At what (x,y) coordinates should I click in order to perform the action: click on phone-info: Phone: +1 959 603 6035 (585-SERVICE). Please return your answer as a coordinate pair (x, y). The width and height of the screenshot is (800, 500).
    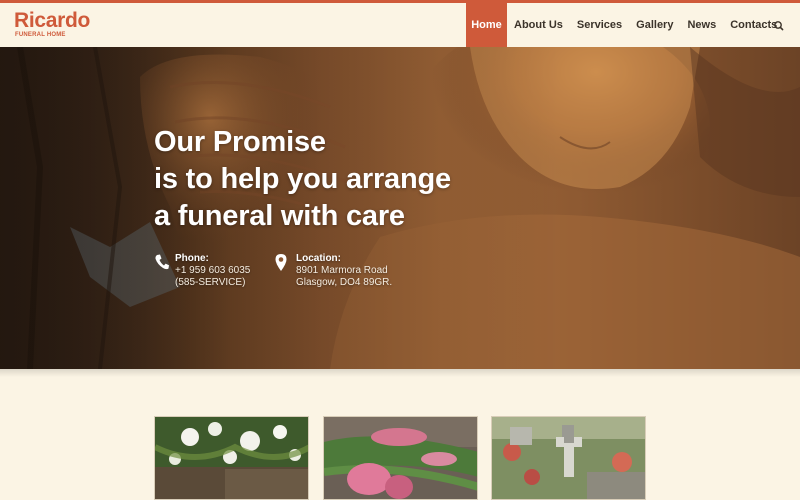
    Looking at the image, I should click on (212, 271).